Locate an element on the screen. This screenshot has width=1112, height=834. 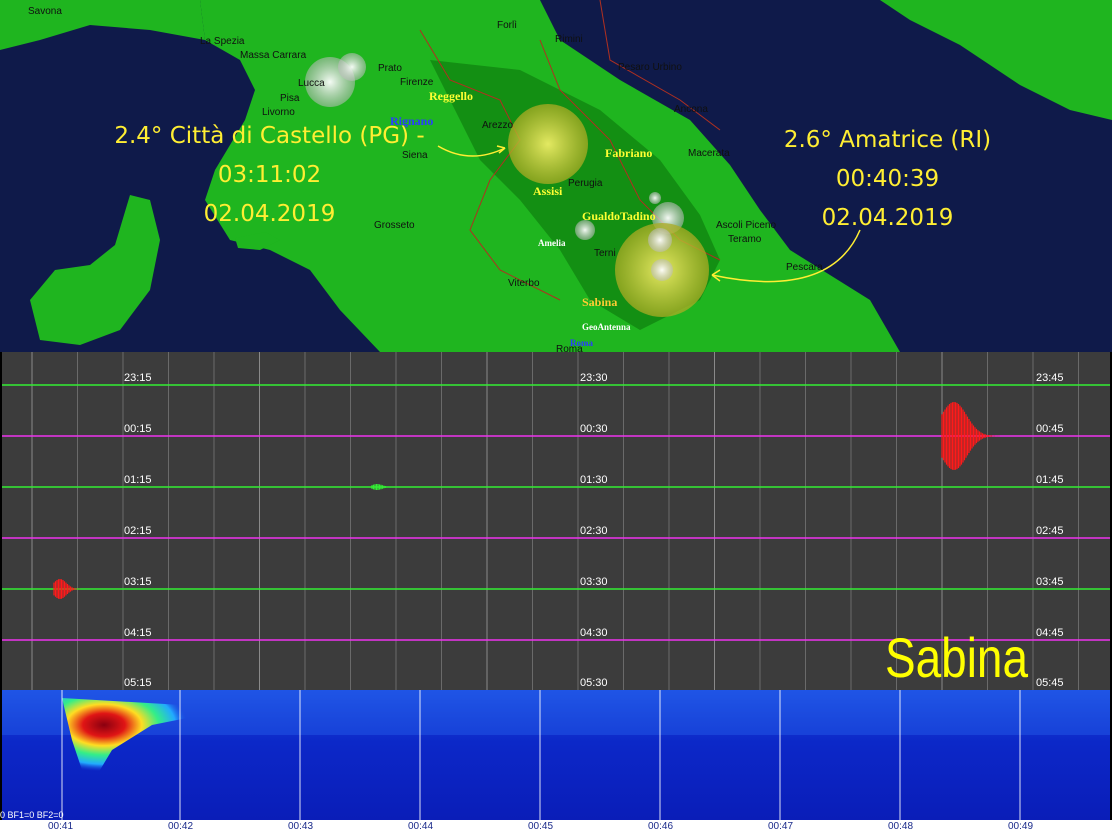
time-label-mid: 04:30 is located at coordinates (594, 633).